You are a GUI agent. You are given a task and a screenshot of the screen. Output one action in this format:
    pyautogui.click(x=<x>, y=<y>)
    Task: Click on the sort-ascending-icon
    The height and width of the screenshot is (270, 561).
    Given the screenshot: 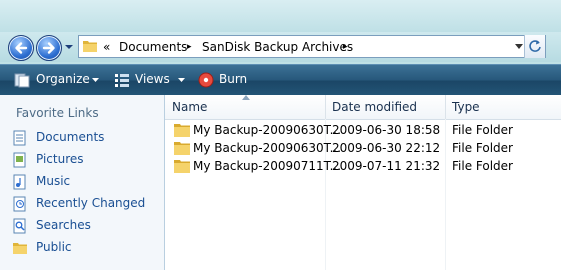 What is the action you would take?
    pyautogui.click(x=246, y=97)
    